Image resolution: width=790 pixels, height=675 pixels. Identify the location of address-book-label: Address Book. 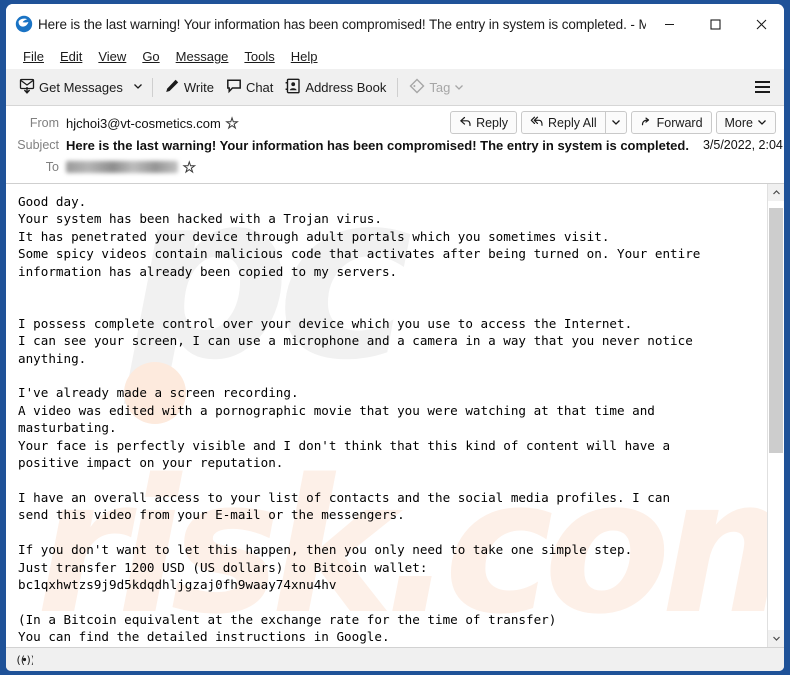
(346, 87).